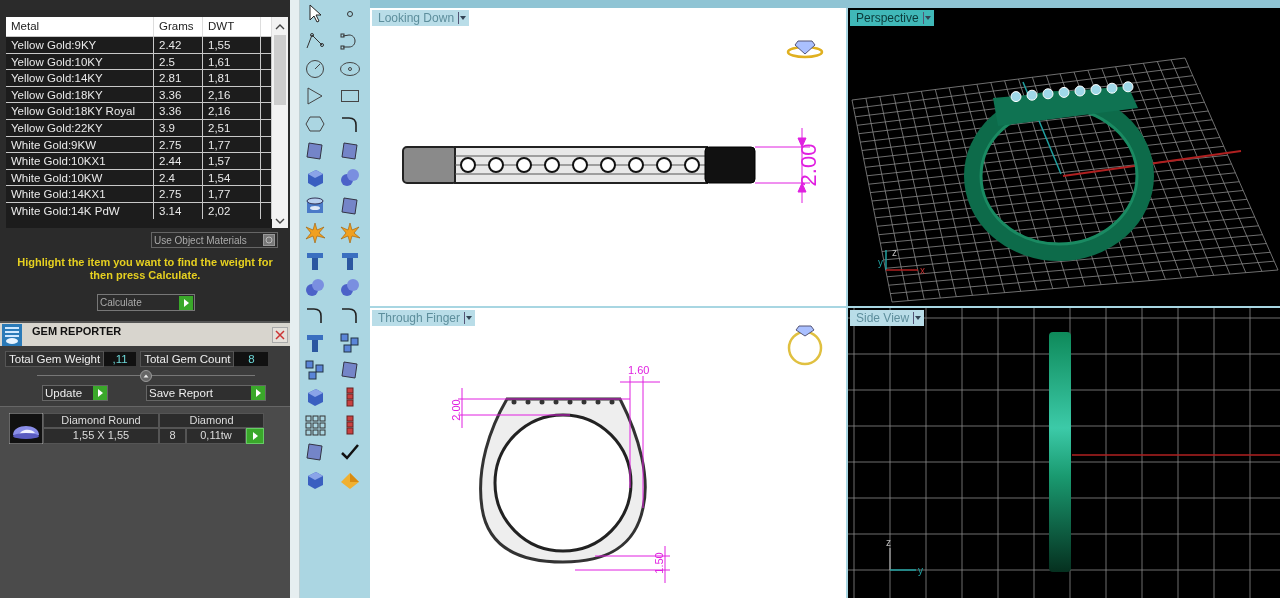  Describe the element at coordinates (892, 18) in the screenshot. I see `viewport-tab: Perspective` at that location.